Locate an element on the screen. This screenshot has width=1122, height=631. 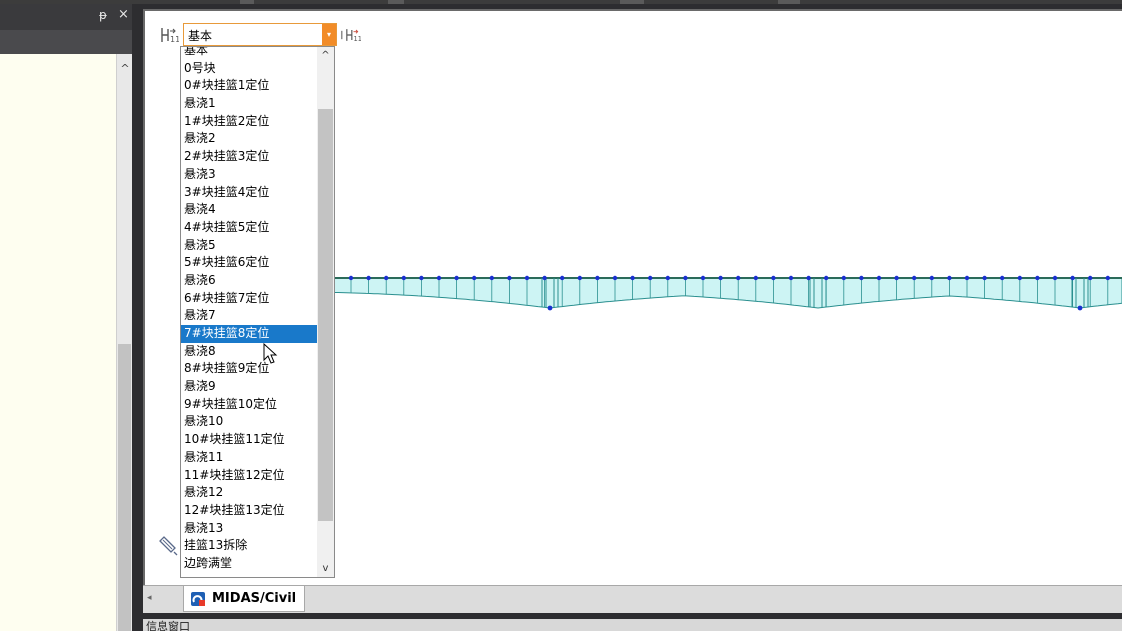
stage-next-icon: 11 is located at coordinates (351, 35).